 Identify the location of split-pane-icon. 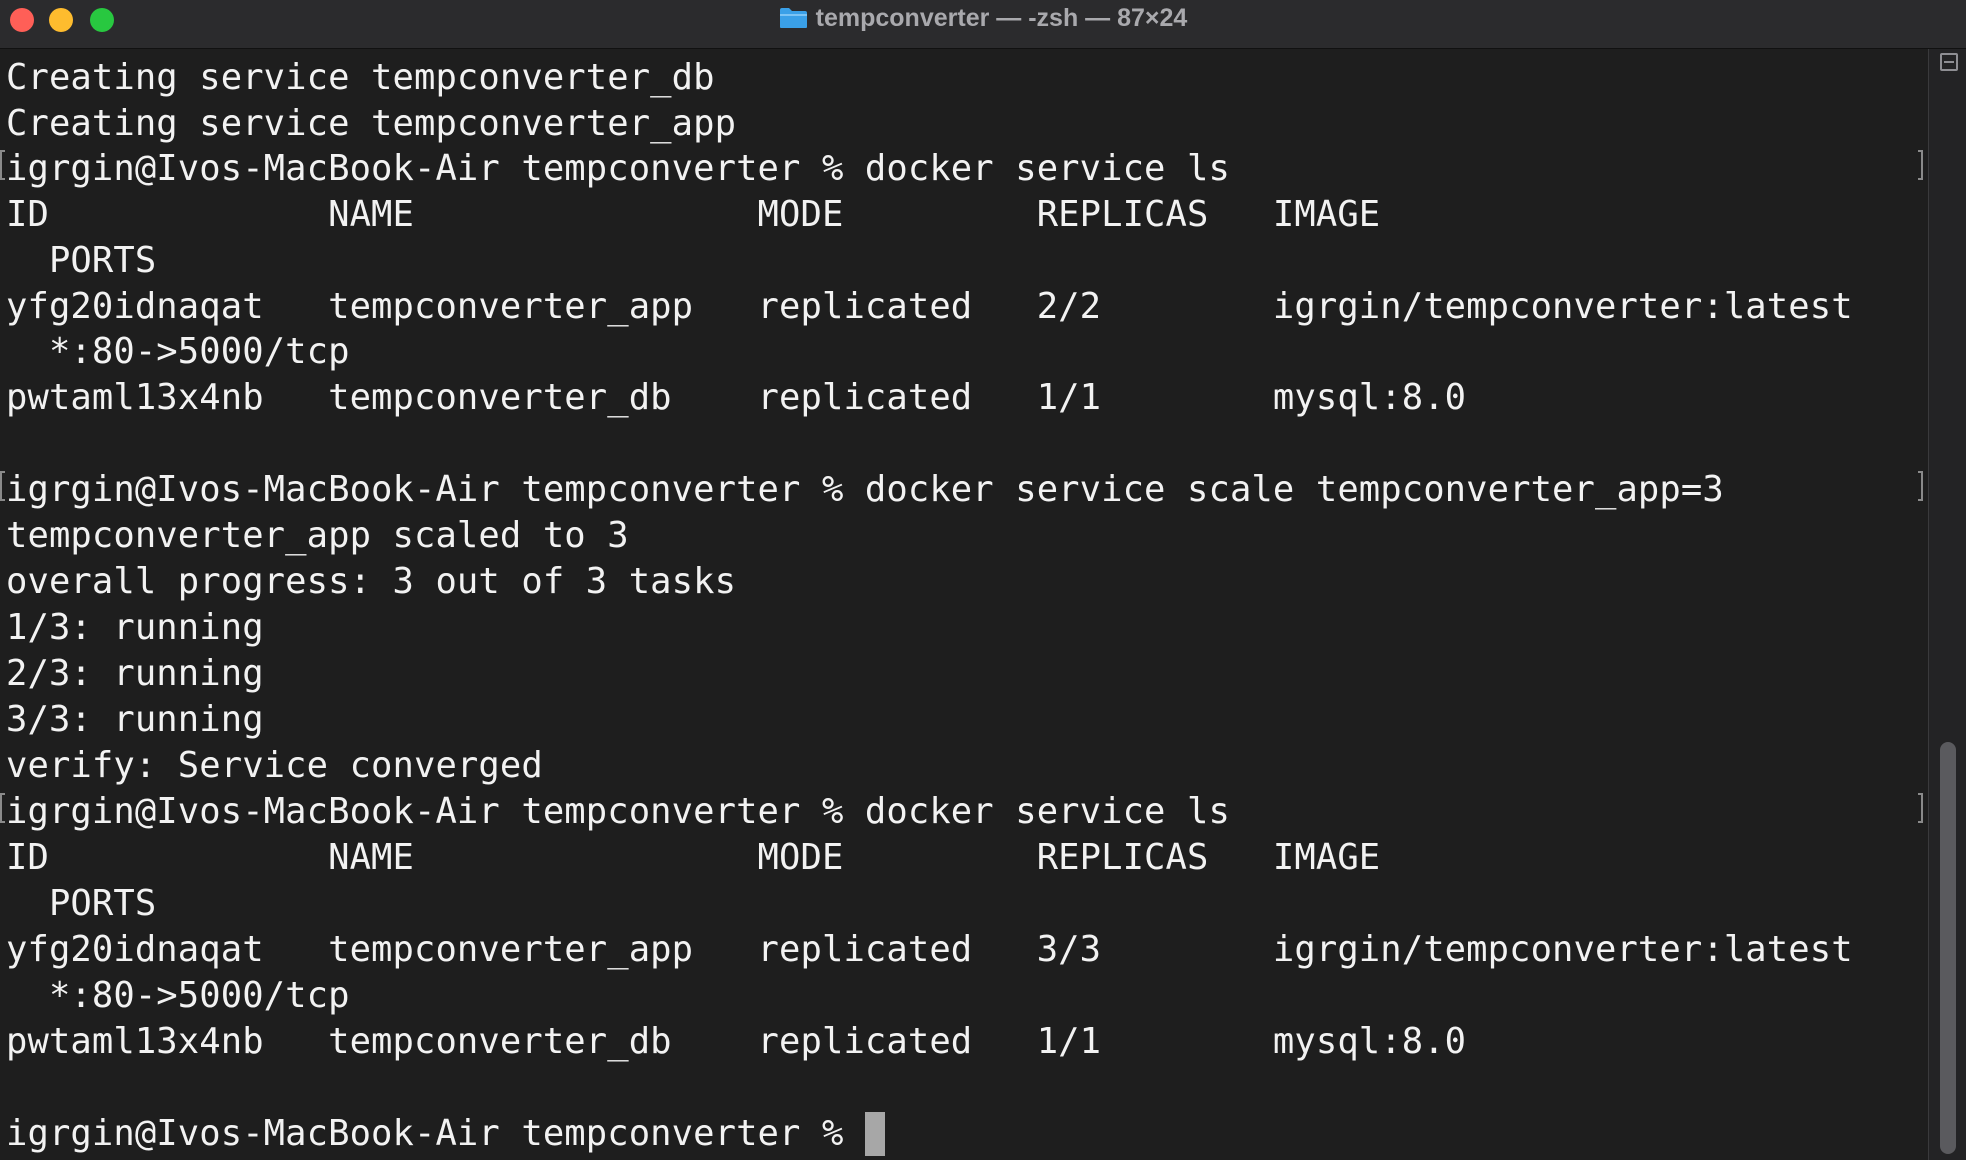
(1949, 62).